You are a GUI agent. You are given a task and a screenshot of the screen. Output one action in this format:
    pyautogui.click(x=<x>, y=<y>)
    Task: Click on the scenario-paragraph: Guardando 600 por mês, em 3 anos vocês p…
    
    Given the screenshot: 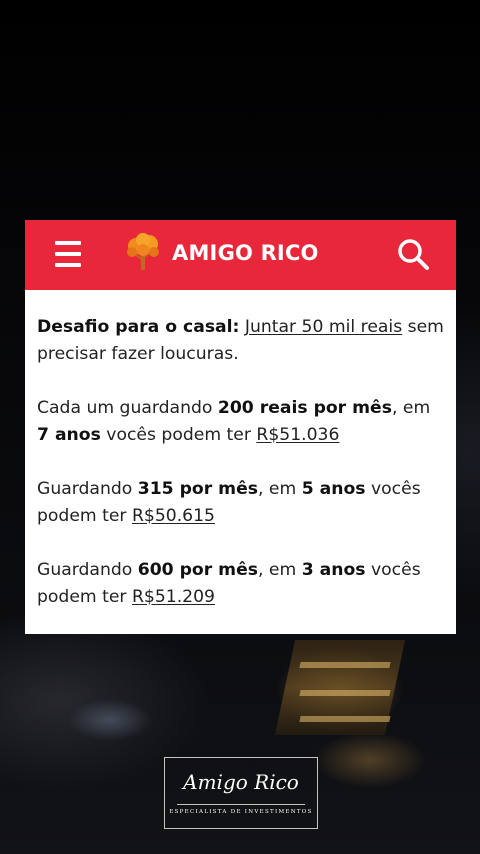 What is the action you would take?
    pyautogui.click(x=242, y=584)
    